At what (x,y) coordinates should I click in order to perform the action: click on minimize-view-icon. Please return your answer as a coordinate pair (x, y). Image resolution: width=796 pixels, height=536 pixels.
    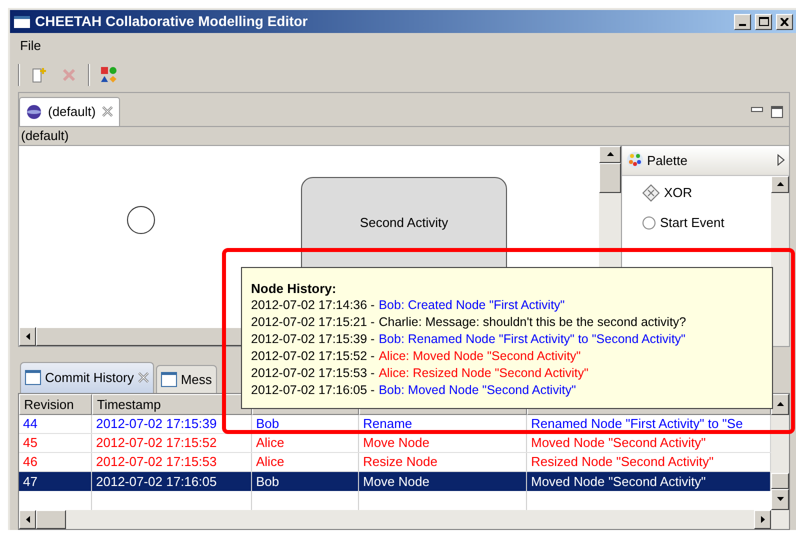
    Looking at the image, I should click on (757, 109).